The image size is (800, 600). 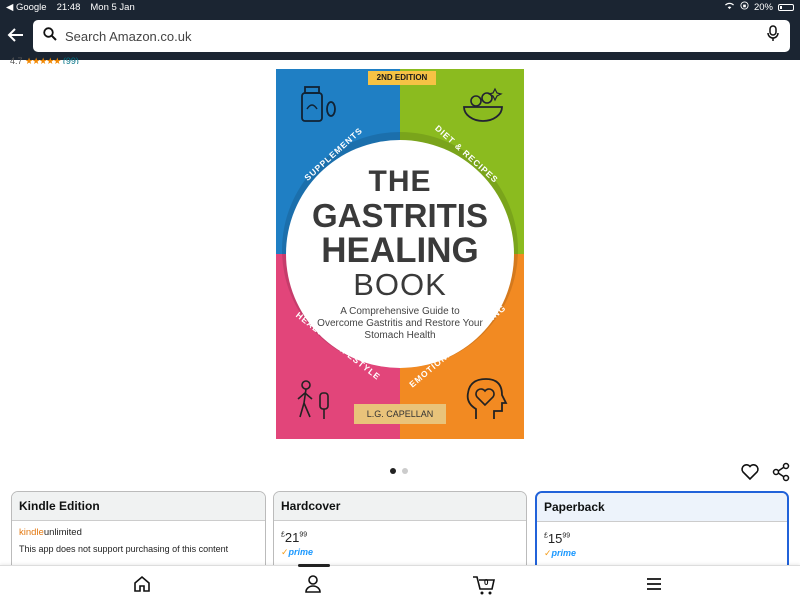 What do you see at coordinates (750, 472) in the screenshot?
I see `heart-icon` at bounding box center [750, 472].